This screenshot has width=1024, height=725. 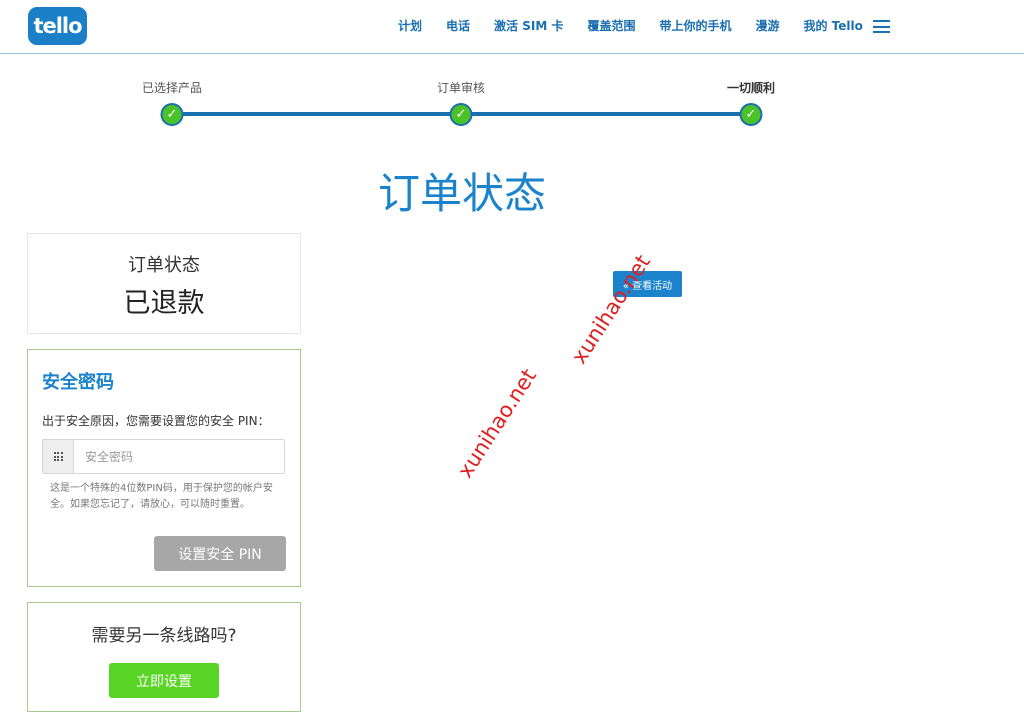 I want to click on order-progress: 已选择产品 订单审核 一切顺利 ✓ ✓ ✓, so click(x=512, y=105).